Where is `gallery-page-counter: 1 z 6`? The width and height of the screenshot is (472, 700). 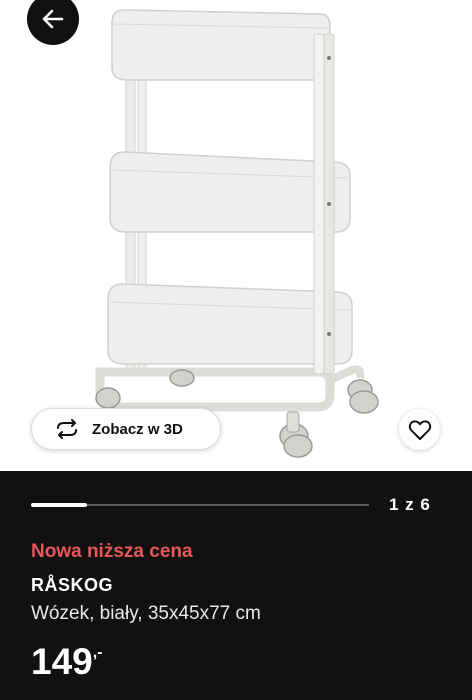
gallery-page-counter: 1 z 6 is located at coordinates (410, 504).